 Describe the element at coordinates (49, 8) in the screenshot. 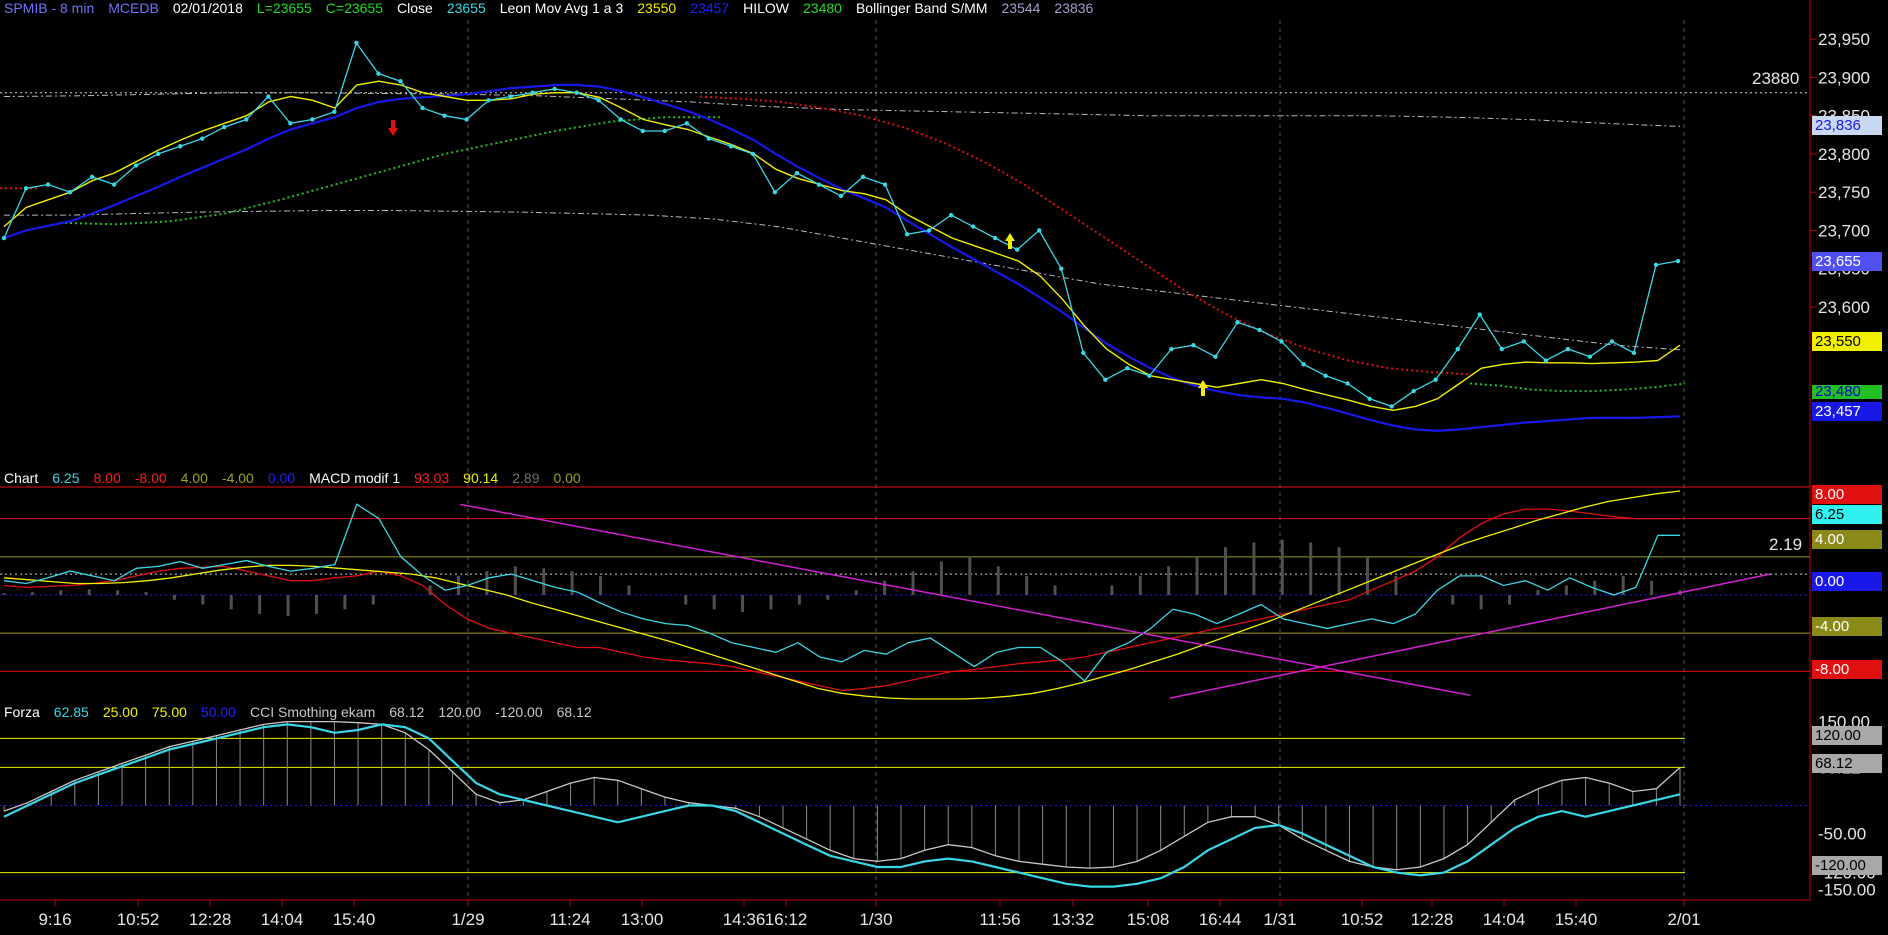

I see `symbol-label: SPMIB - 8 min` at that location.